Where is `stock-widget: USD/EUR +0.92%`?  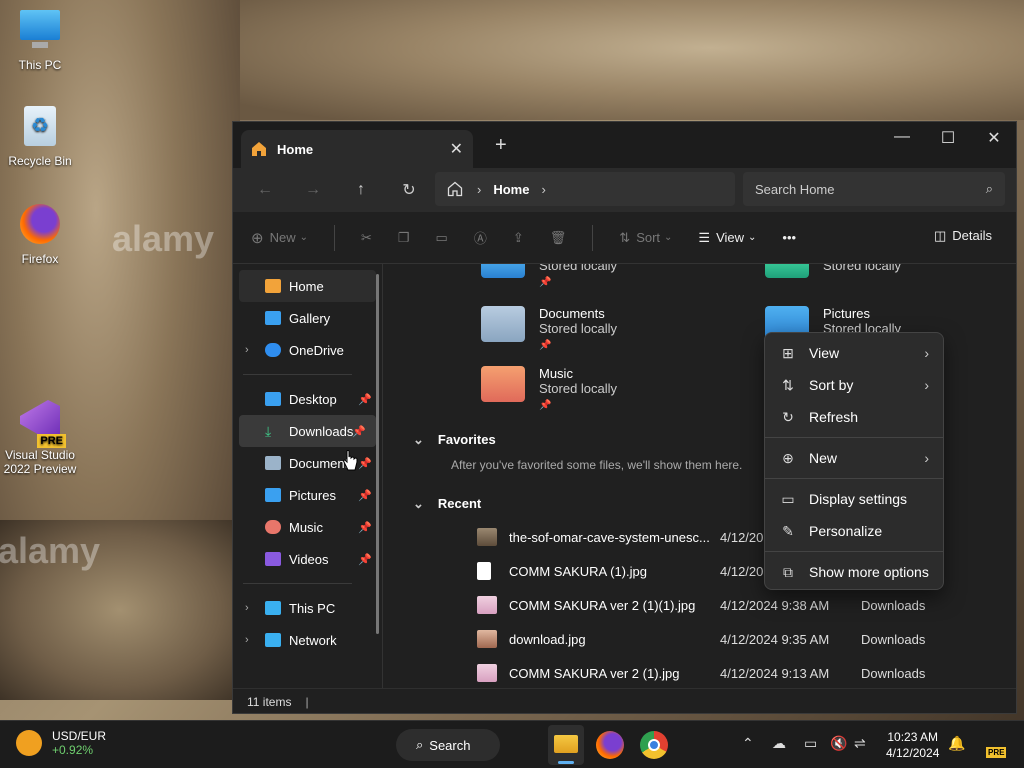
stock-widget: USD/EUR +0.92% is located at coordinates (61, 743).